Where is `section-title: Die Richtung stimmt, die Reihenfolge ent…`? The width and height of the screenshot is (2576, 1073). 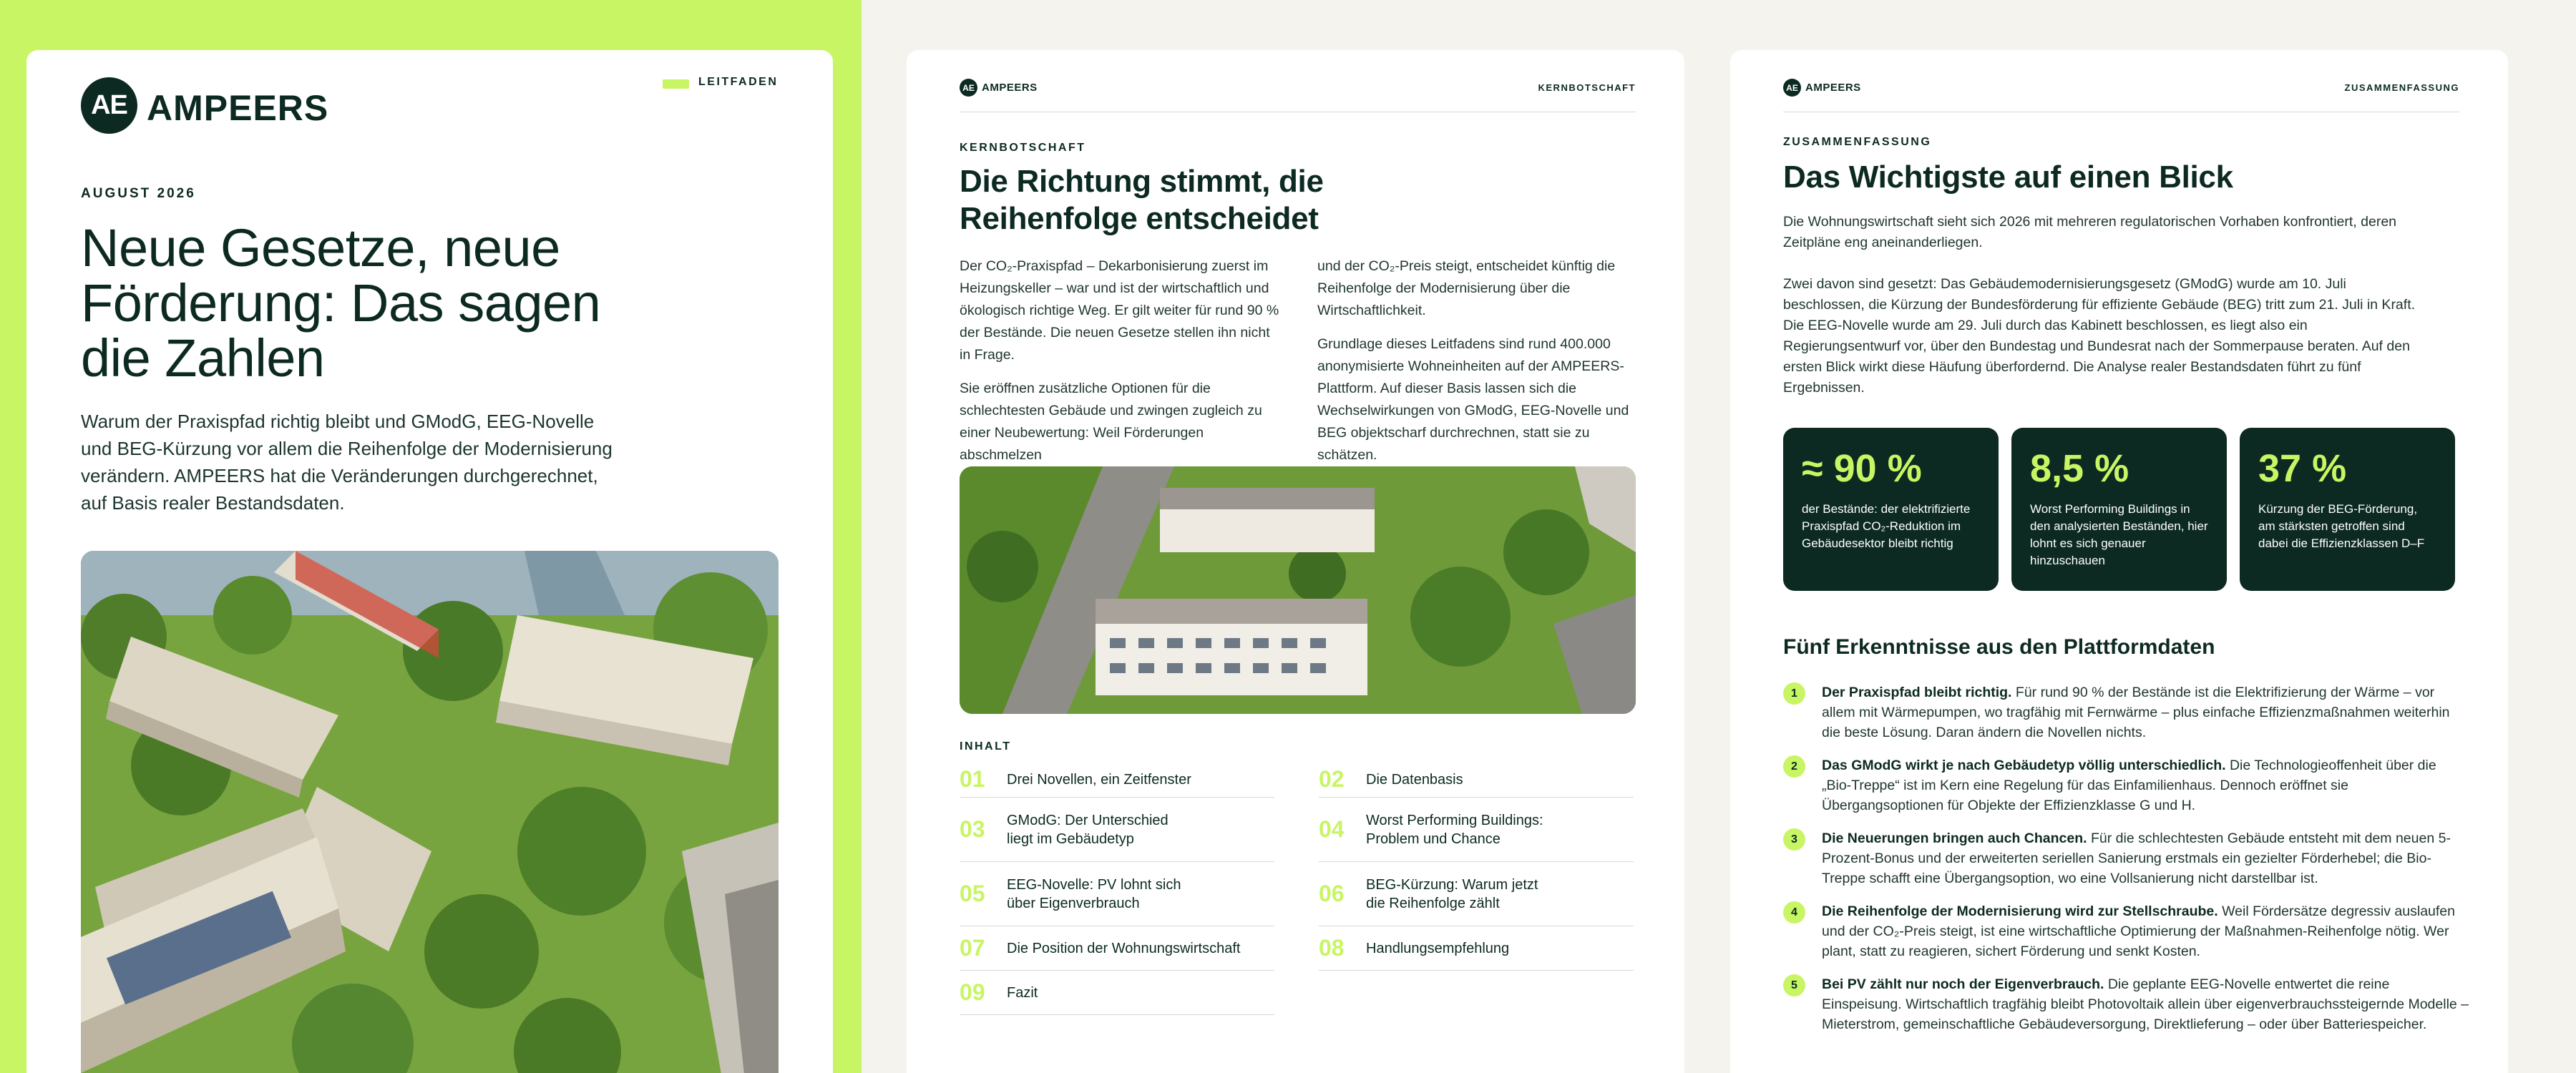
section-title: Die Richtung stimmt, die Reihenfolge ent… is located at coordinates (1142, 200).